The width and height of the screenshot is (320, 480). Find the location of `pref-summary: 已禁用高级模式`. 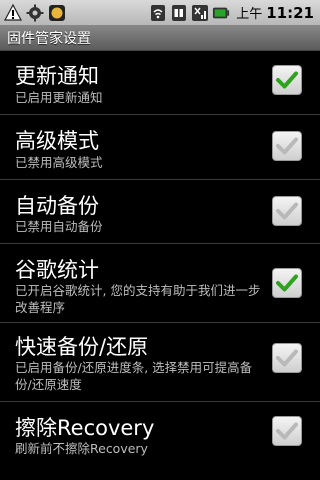

pref-summary: 已禁用高级模式 is located at coordinates (59, 162).